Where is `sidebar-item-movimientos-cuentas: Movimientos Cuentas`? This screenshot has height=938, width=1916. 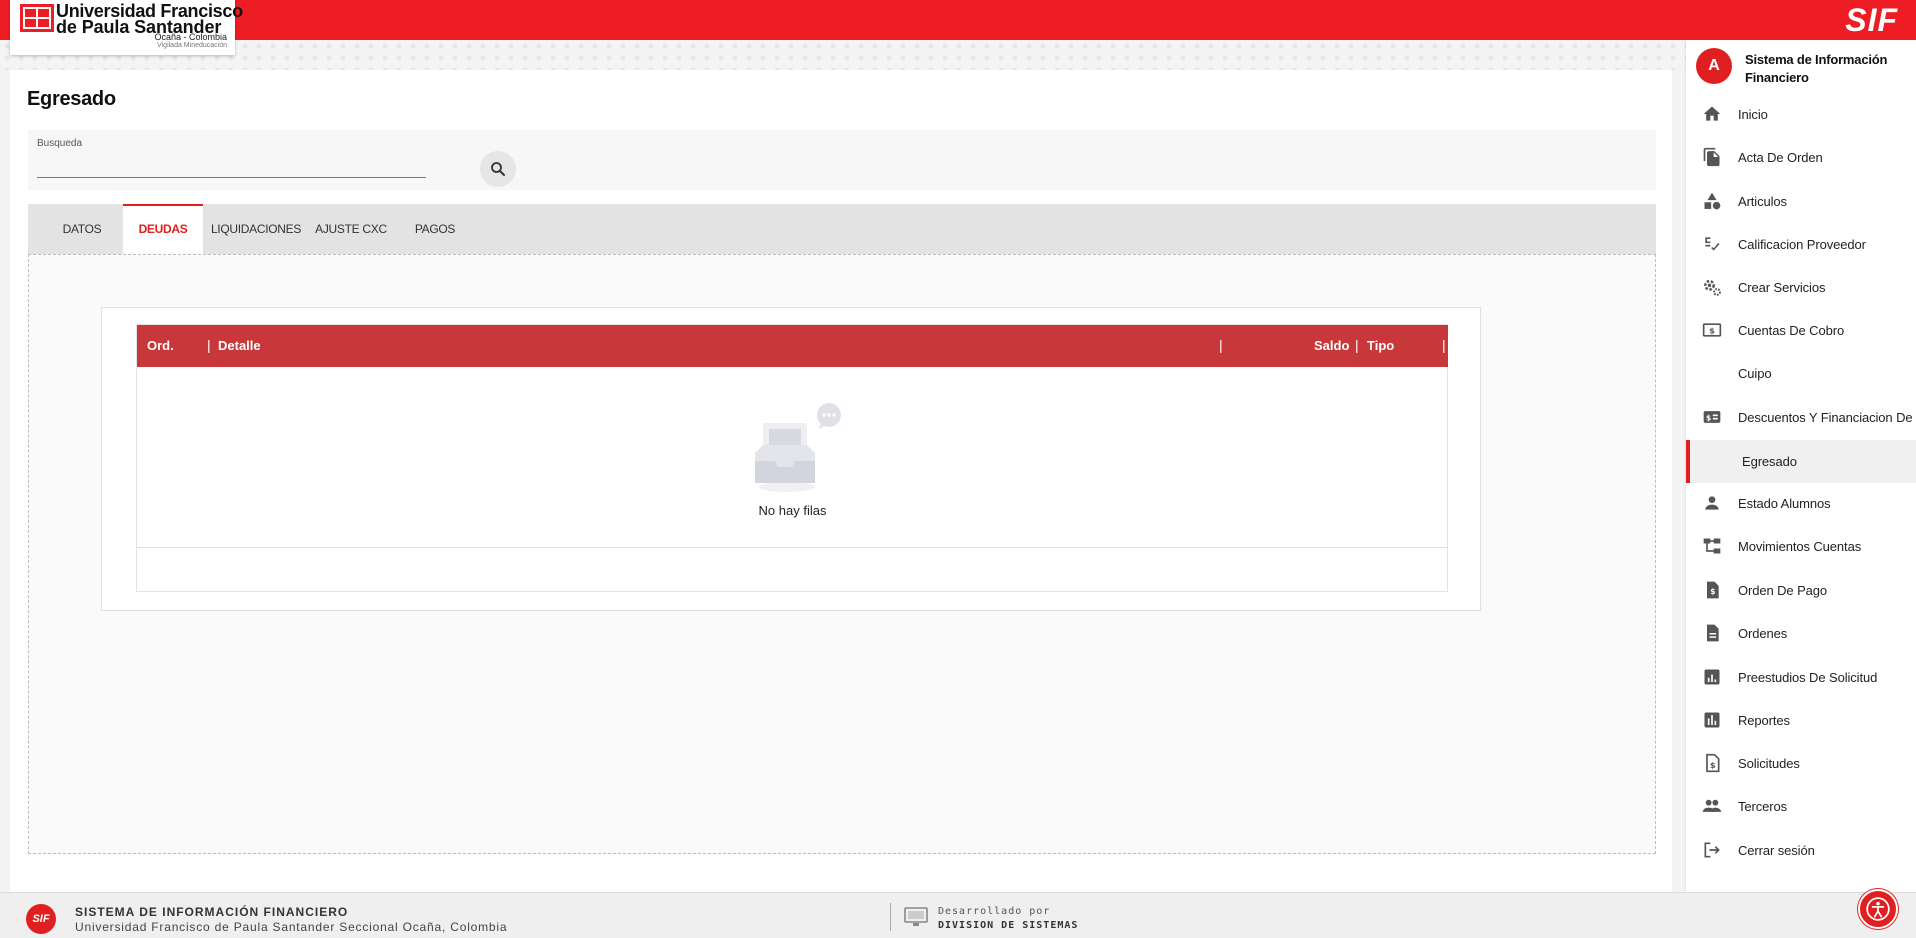 sidebar-item-movimientos-cuentas: Movimientos Cuentas is located at coordinates (1801, 546).